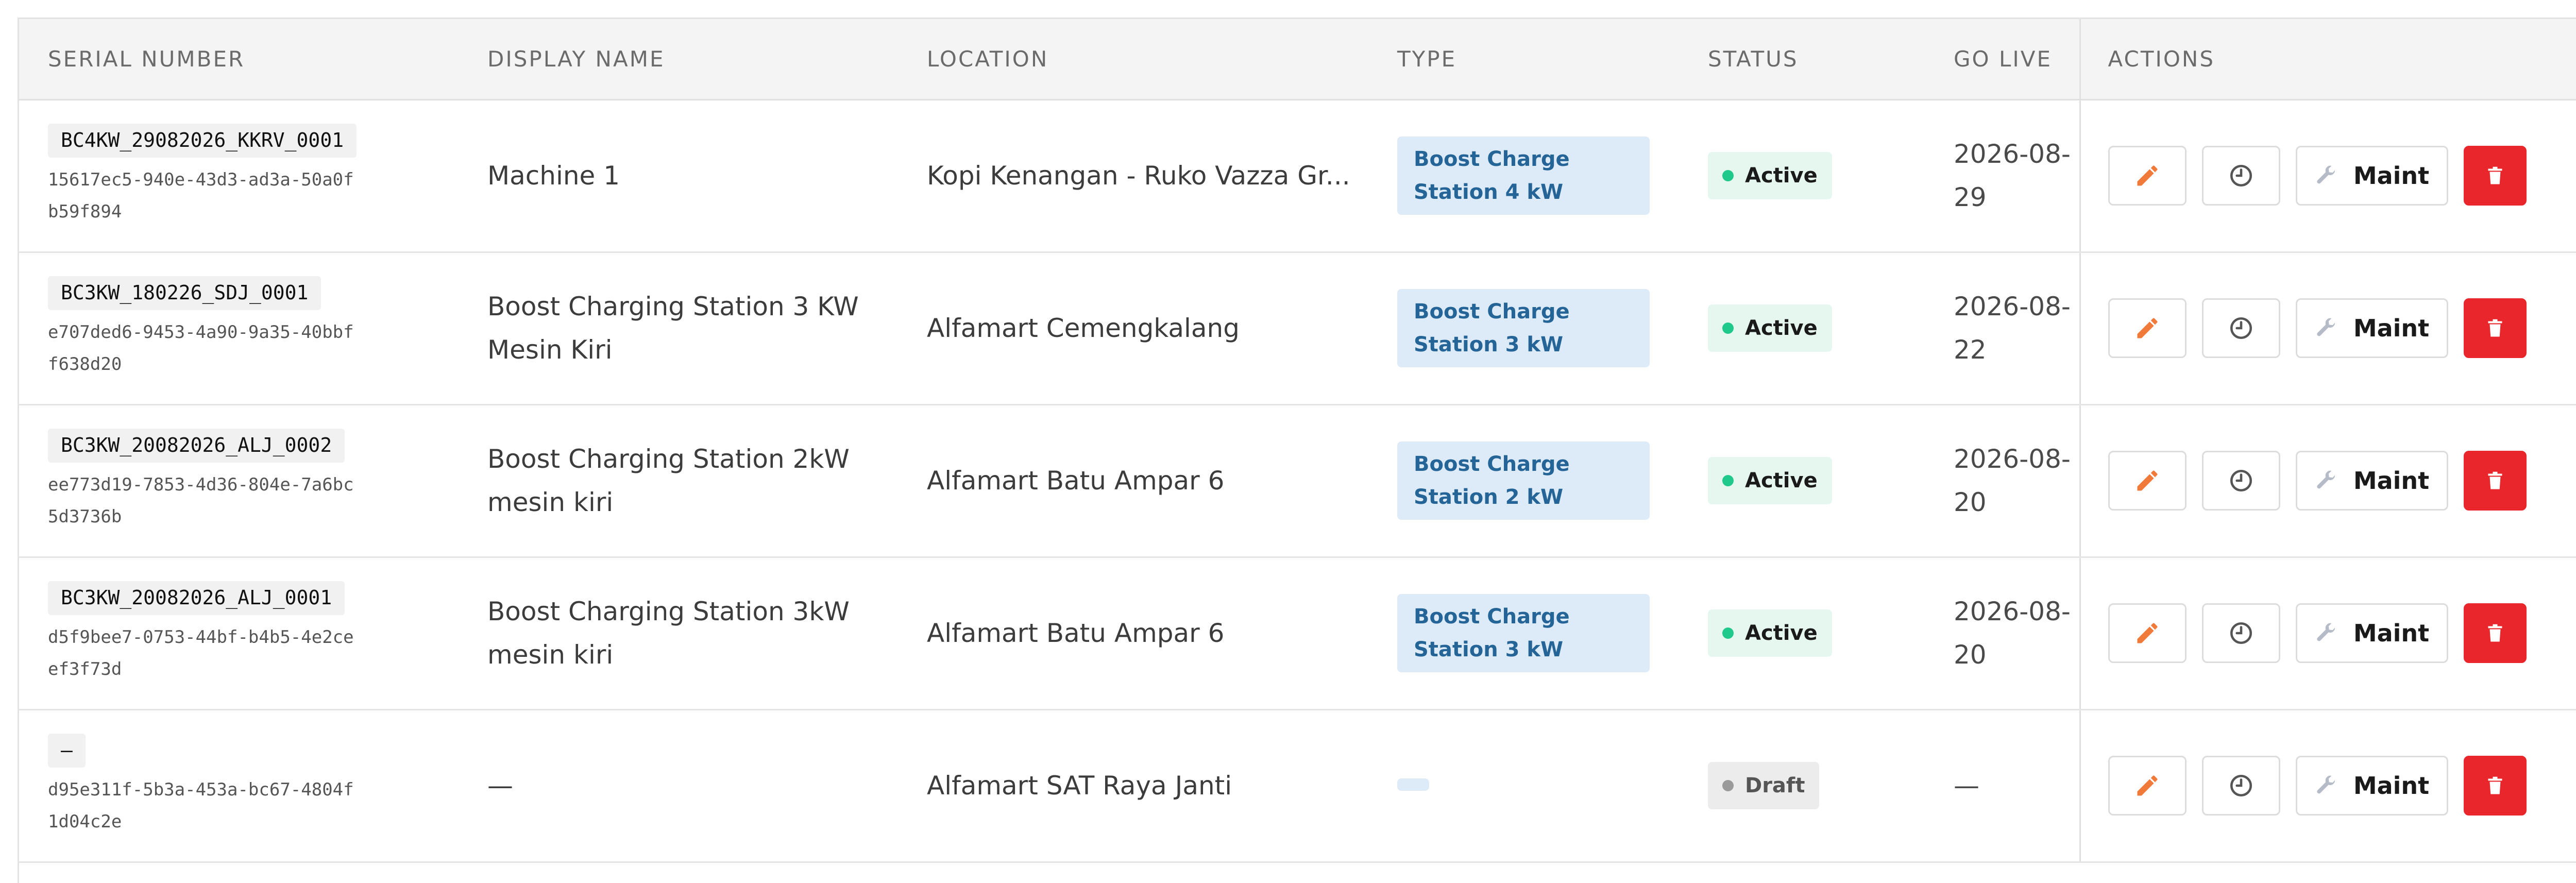  I want to click on go-live-cell: —, so click(2002, 785).